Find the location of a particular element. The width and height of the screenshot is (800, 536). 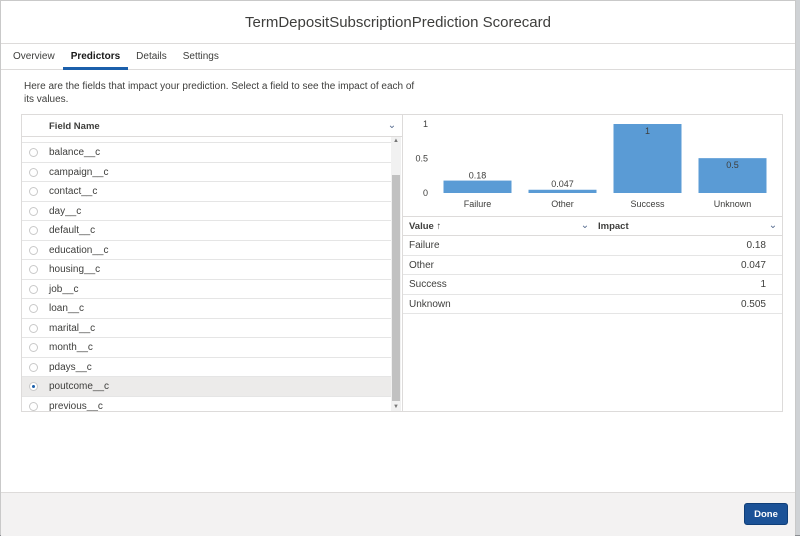

data-label: 0.047 is located at coordinates (562, 184).